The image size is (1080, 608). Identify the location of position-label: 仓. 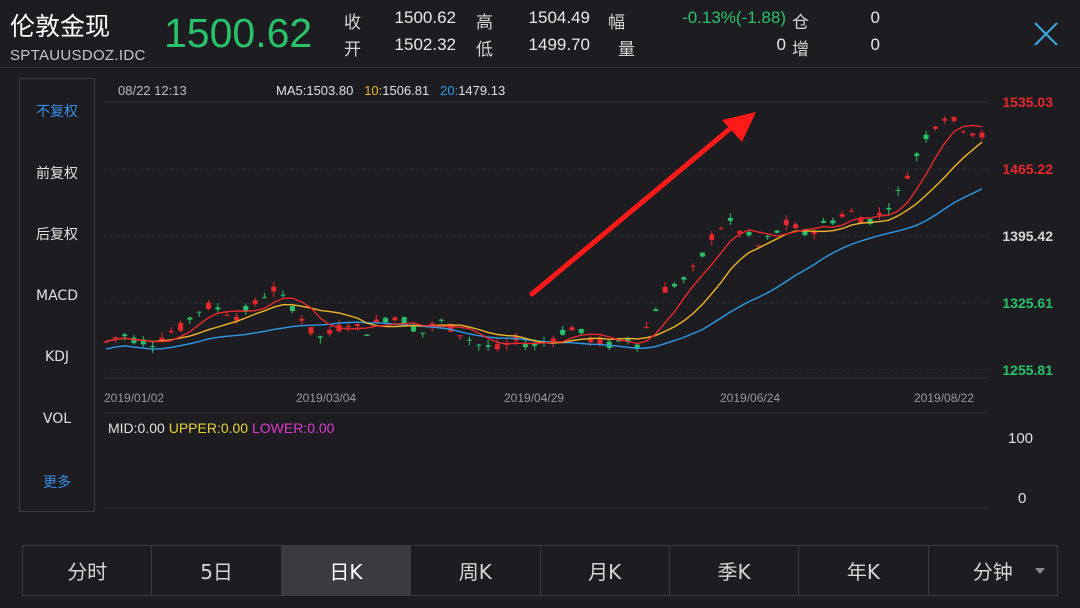
(800, 23).